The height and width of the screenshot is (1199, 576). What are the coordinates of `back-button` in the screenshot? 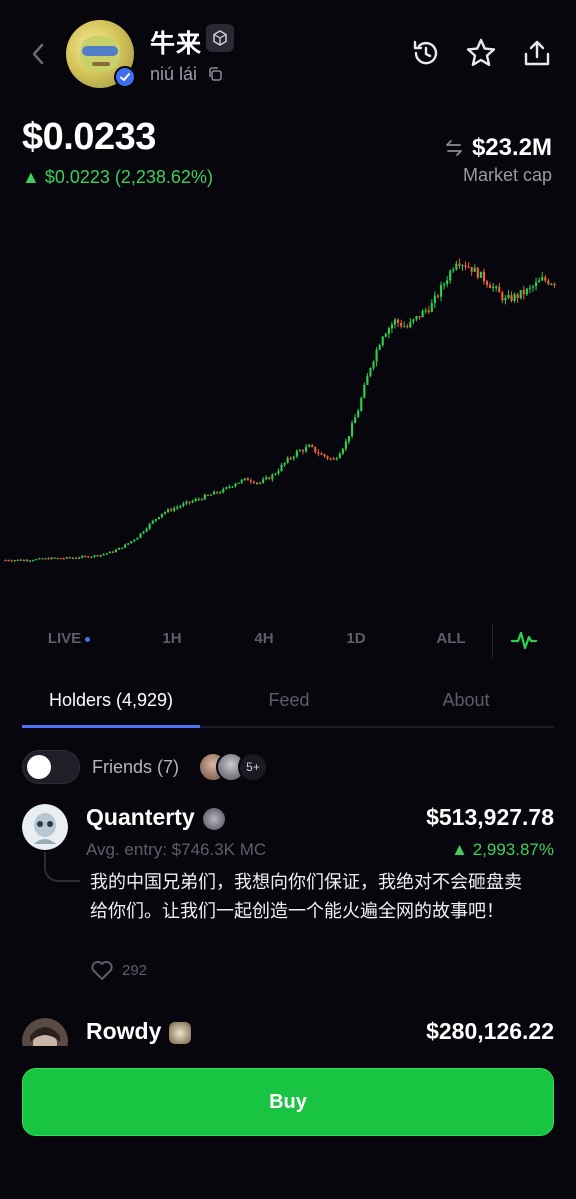 It's located at (38, 54).